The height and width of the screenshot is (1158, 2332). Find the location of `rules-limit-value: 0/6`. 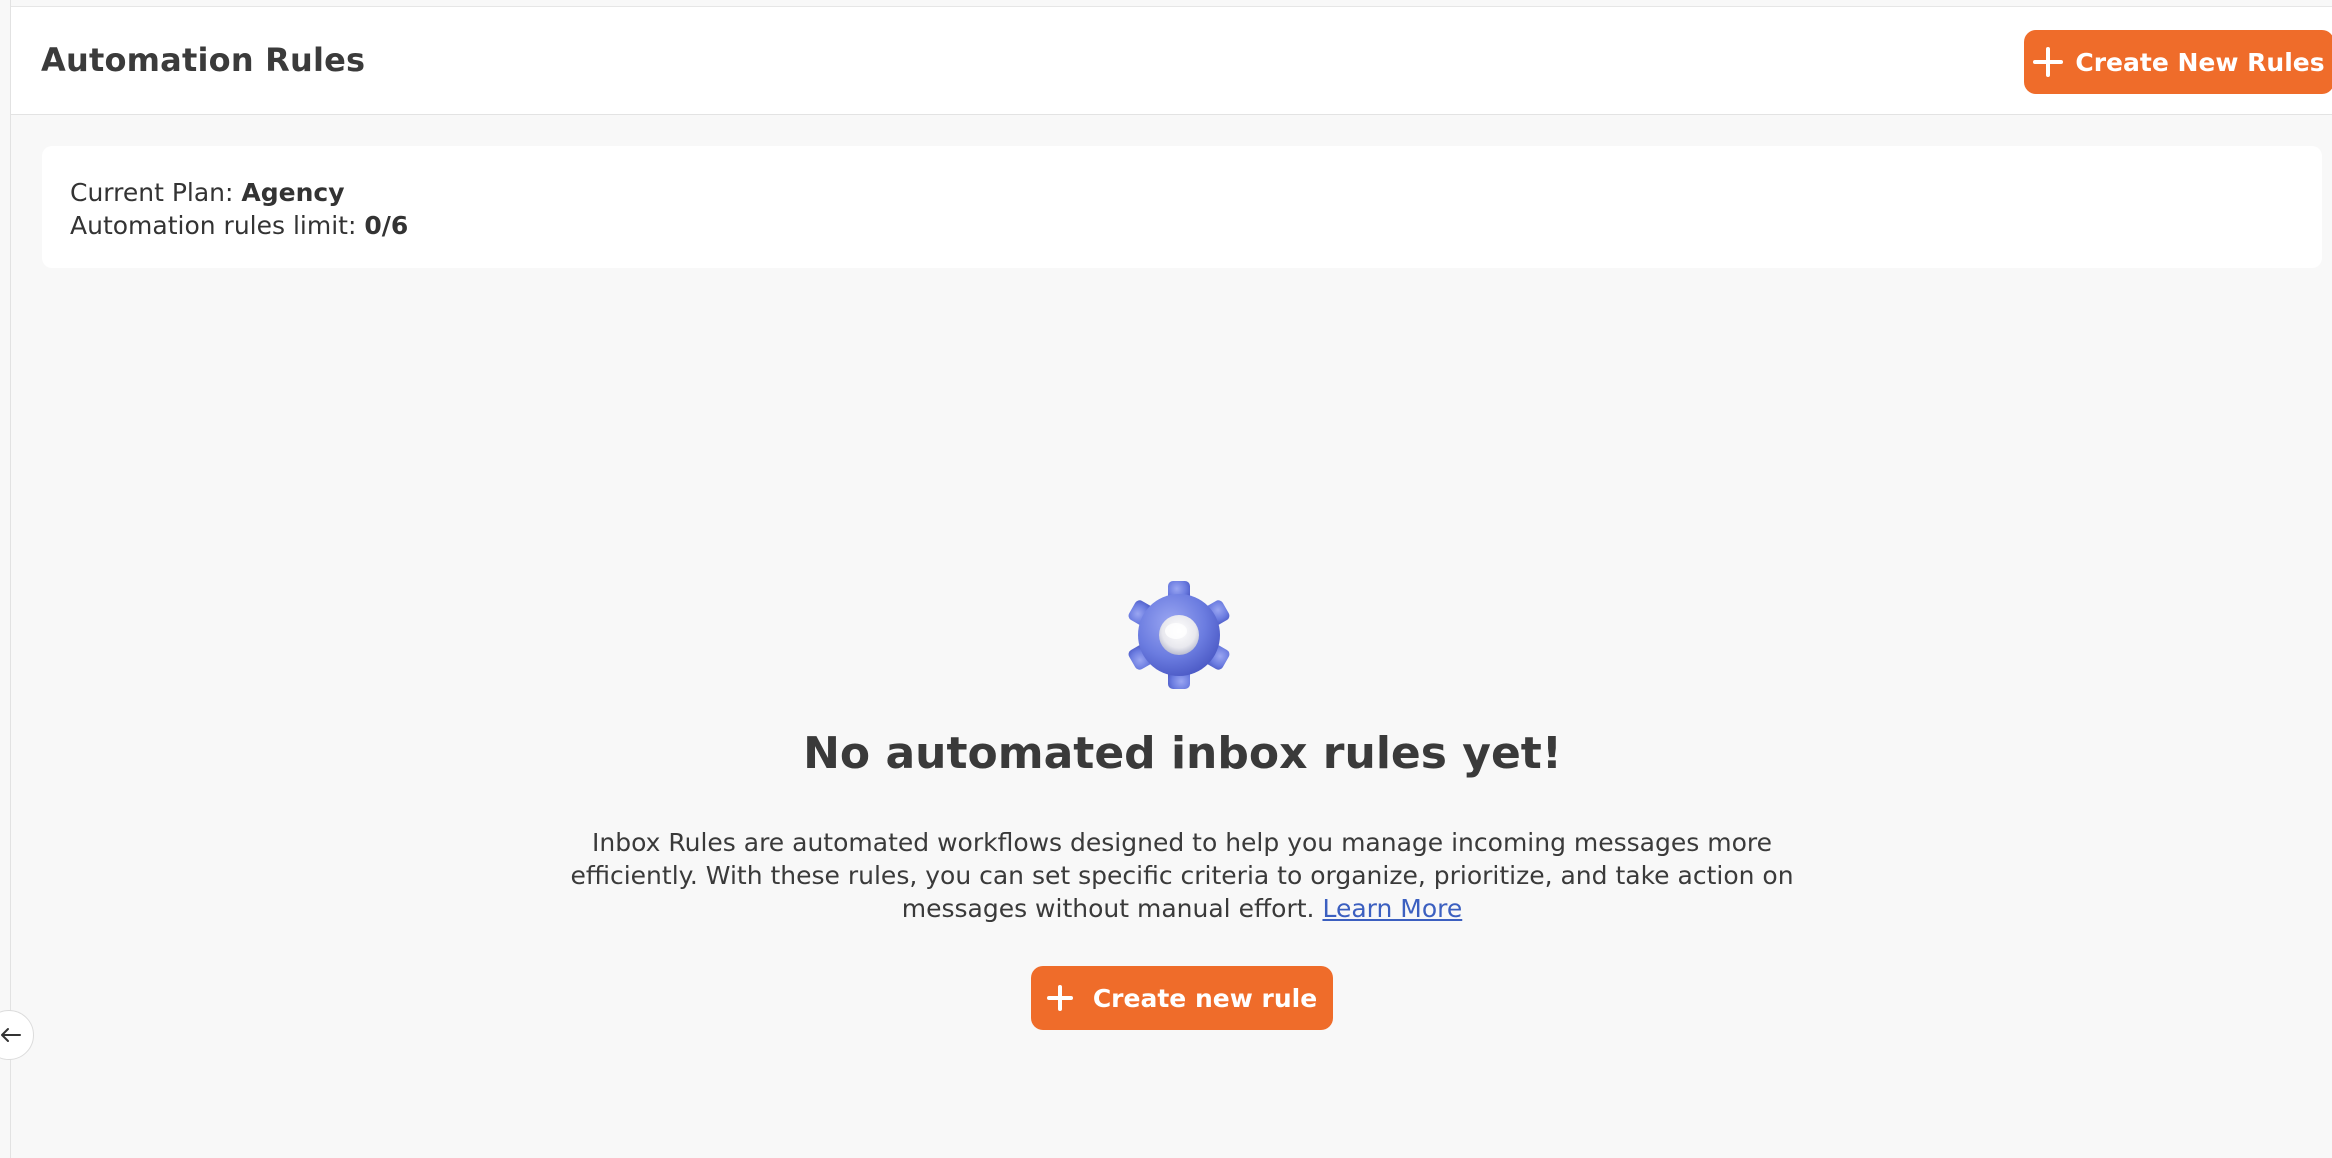

rules-limit-value: 0/6 is located at coordinates (386, 225).